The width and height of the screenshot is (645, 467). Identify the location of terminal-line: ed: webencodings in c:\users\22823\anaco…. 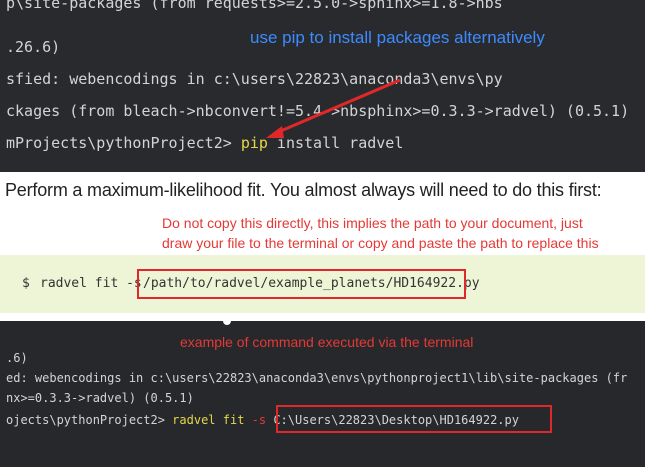
(317, 378).